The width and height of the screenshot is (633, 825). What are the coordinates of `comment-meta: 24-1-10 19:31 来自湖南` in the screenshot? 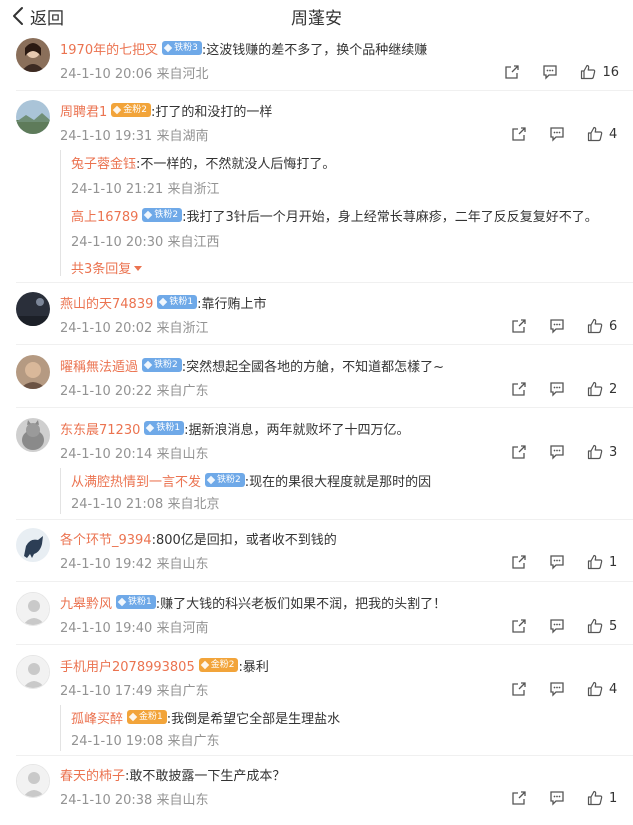 It's located at (134, 136).